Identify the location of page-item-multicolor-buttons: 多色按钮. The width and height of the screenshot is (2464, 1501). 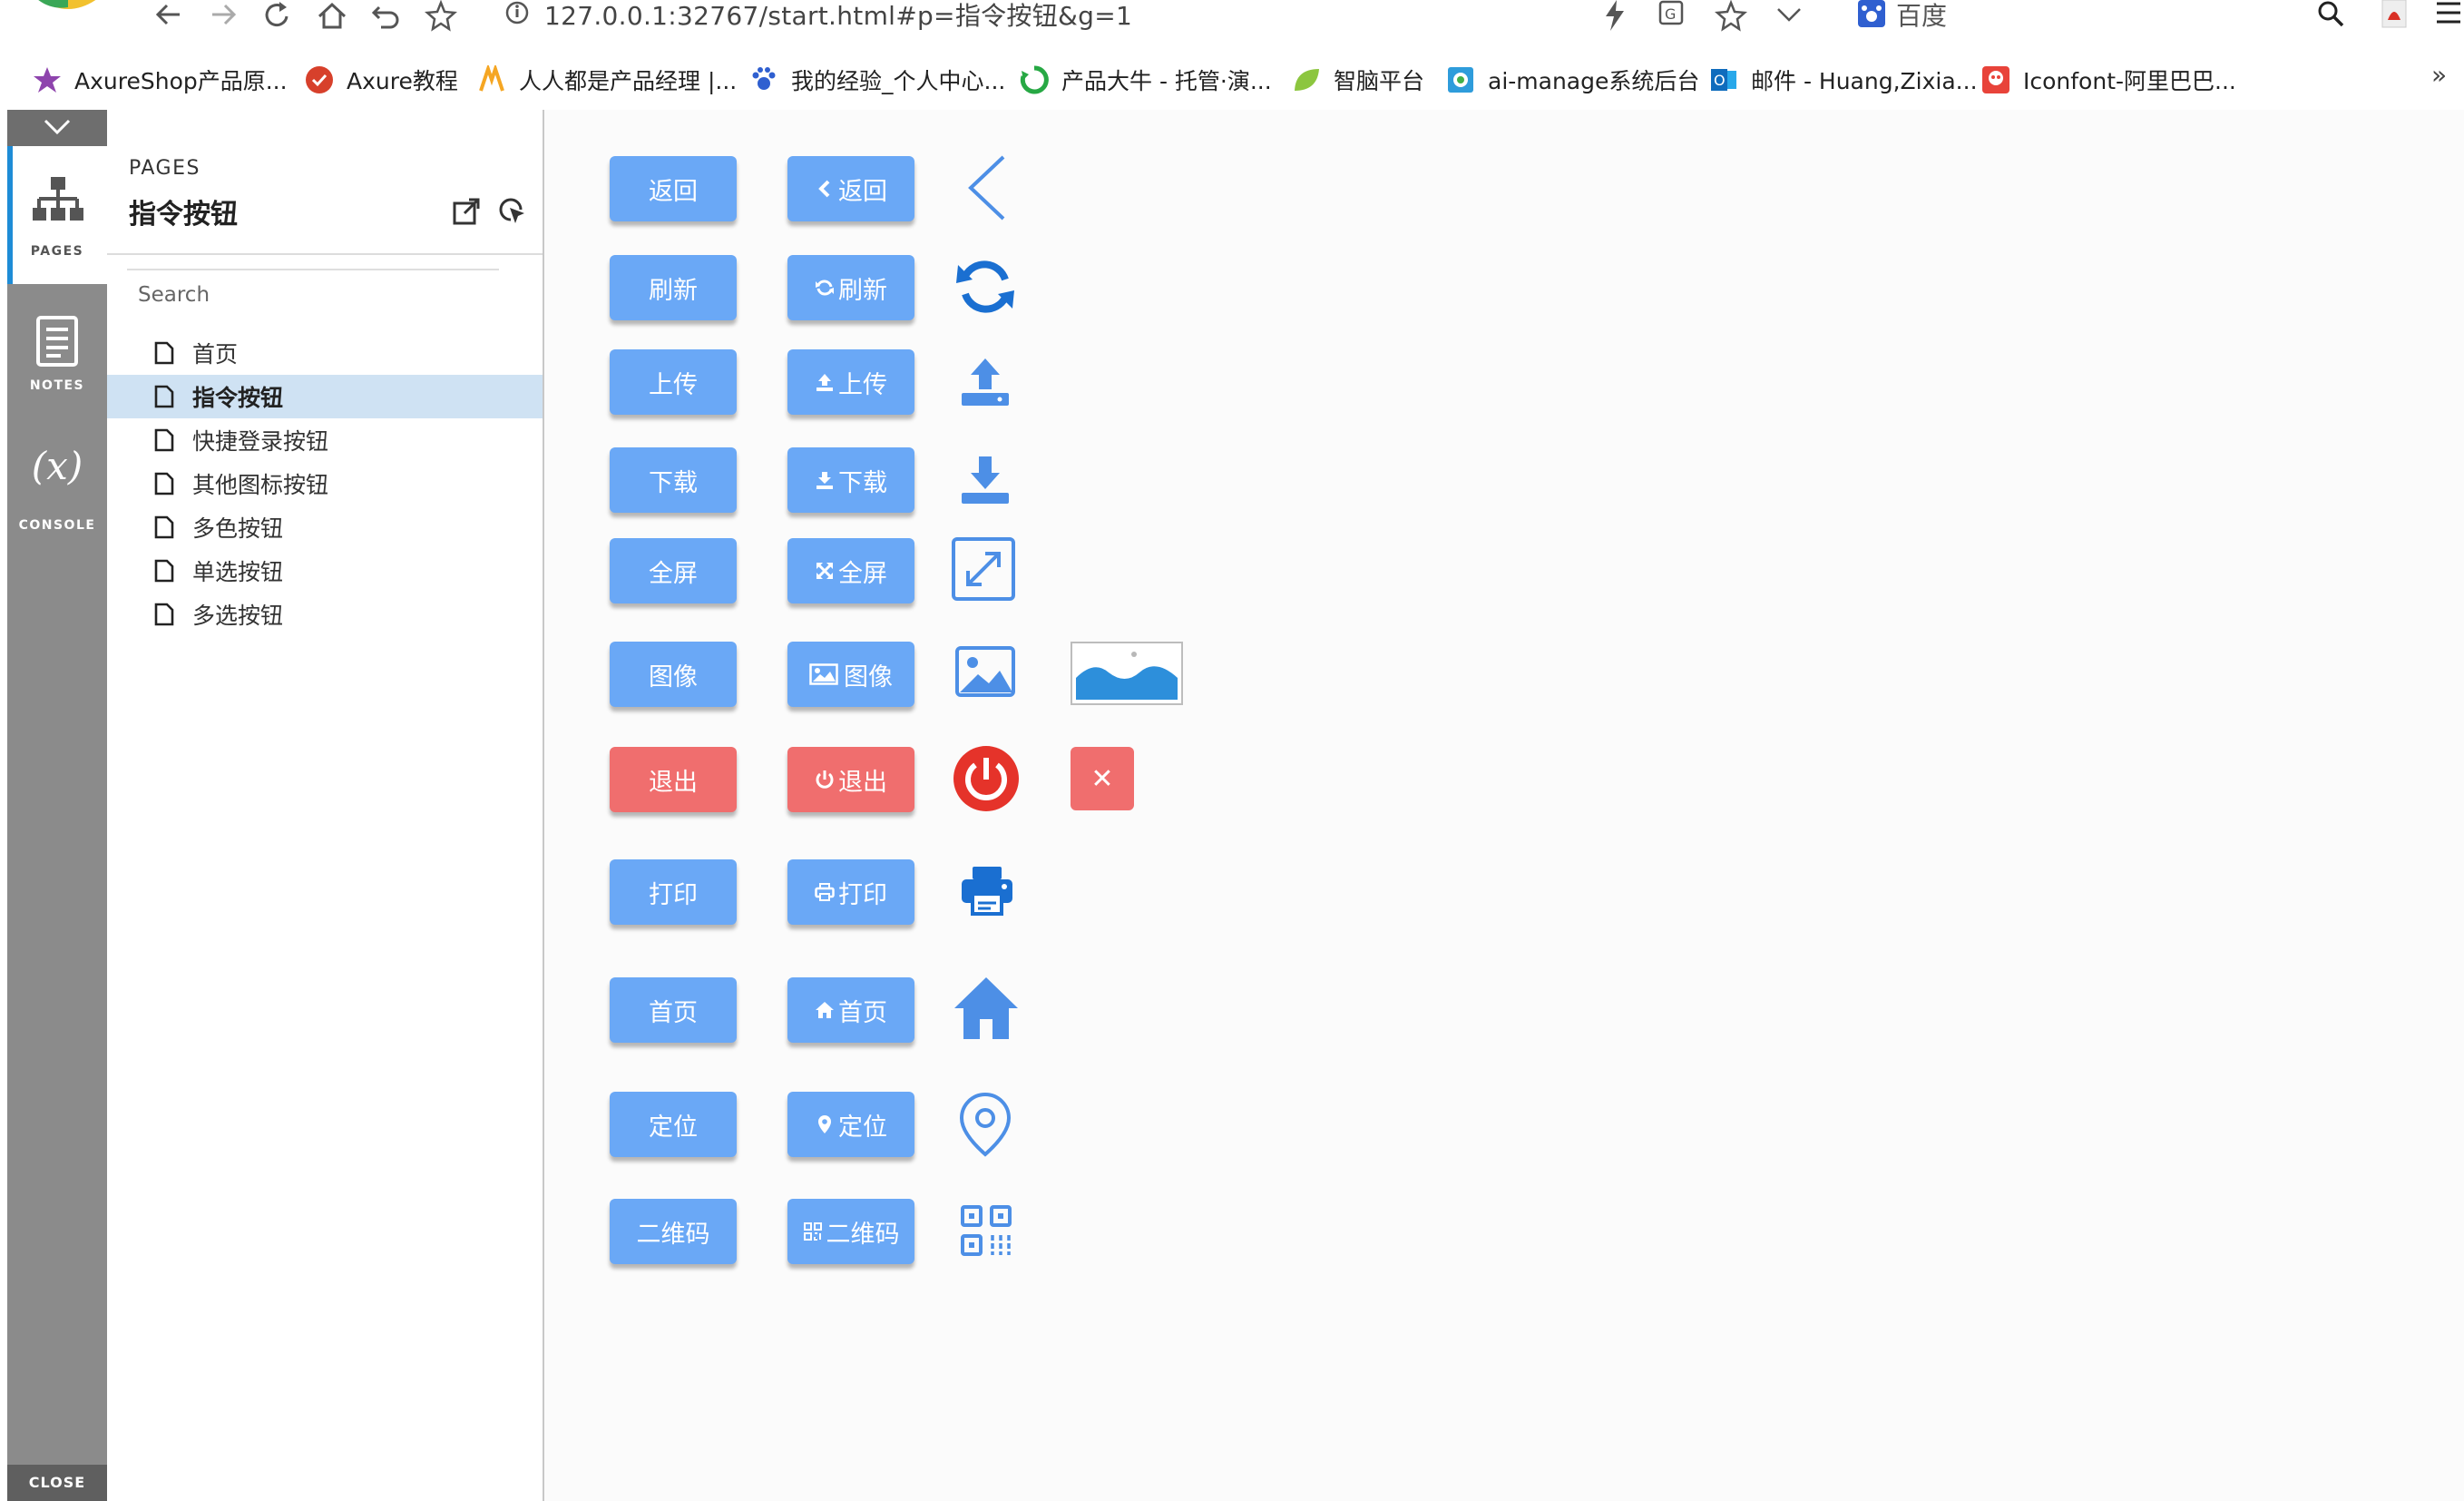
(325, 527).